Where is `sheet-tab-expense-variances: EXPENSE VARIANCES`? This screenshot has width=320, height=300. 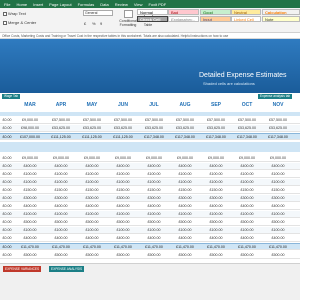
sheet-tab-expense-variances: EXPENSE VARIANCES is located at coordinates (22, 269).